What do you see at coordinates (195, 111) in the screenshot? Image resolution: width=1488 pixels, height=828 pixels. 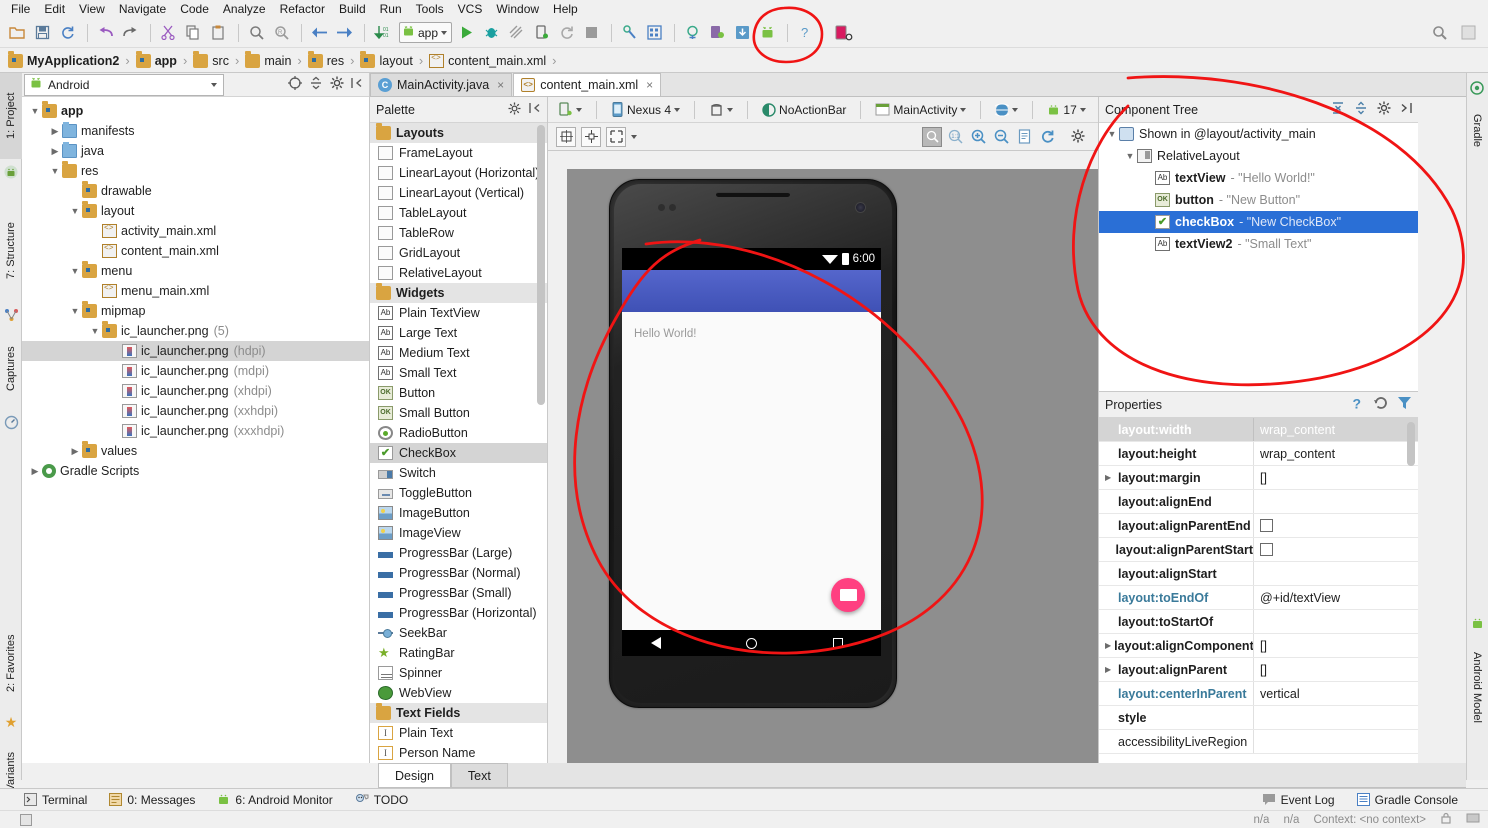 I see `project-tree-row: ▼ app` at bounding box center [195, 111].